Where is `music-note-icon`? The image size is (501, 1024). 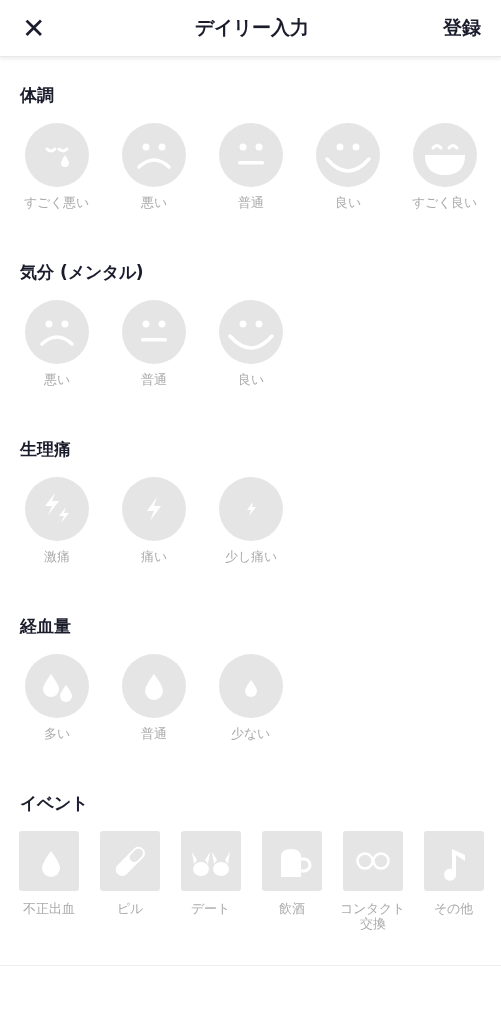 music-note-icon is located at coordinates (453, 861).